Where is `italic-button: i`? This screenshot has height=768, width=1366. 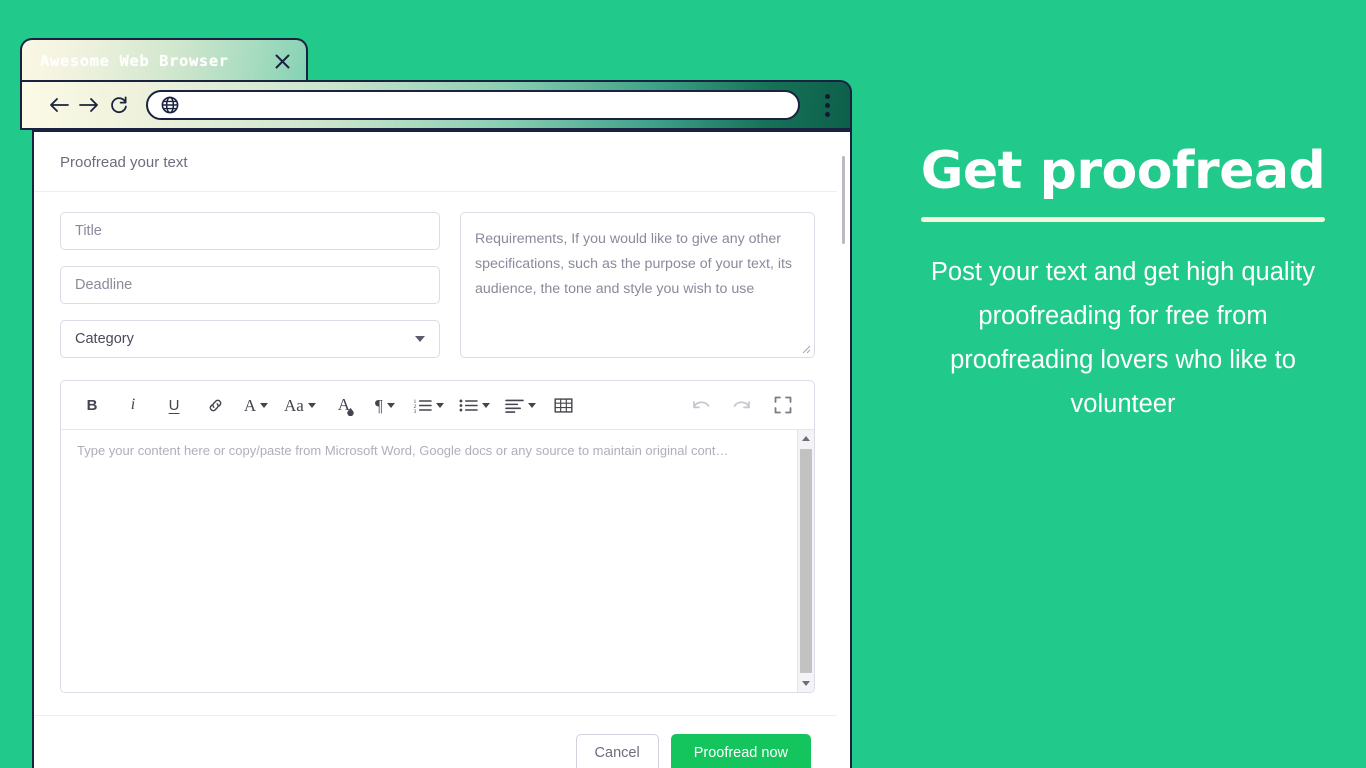 italic-button: i is located at coordinates (133, 405).